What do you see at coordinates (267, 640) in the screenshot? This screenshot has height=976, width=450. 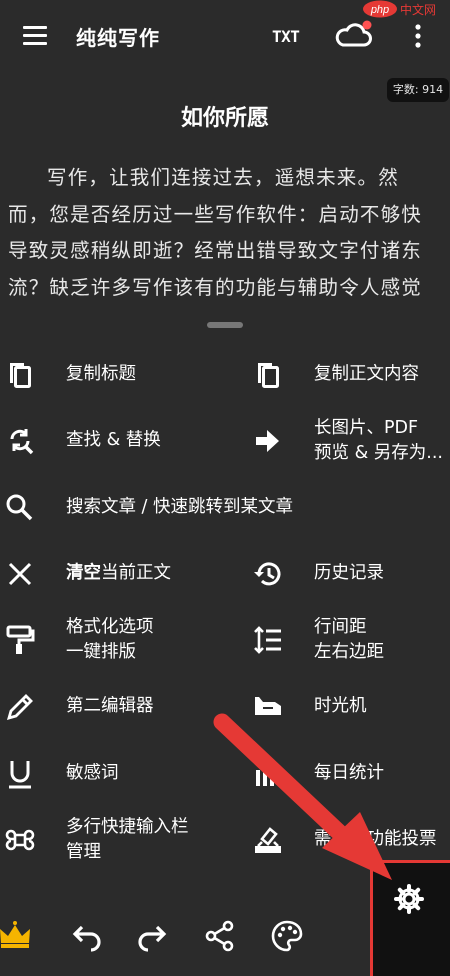 I see `line-spacing-icon` at bounding box center [267, 640].